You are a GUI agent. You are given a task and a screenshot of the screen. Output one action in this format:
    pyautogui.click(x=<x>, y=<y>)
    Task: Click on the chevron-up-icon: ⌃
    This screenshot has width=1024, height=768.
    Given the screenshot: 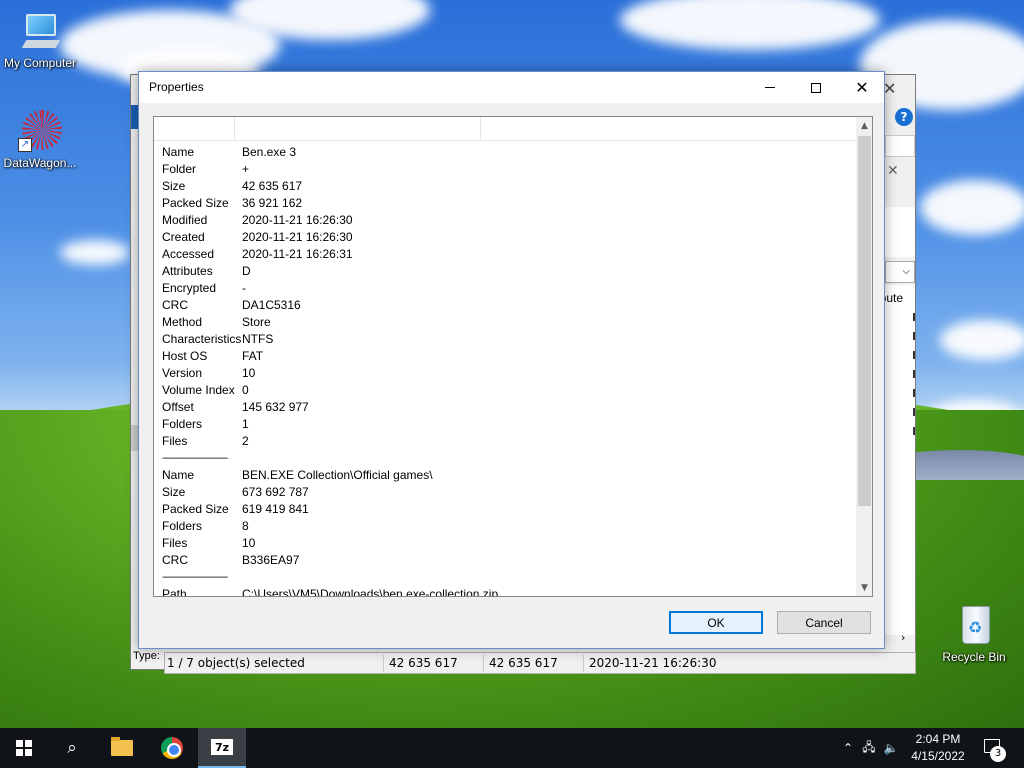 What is the action you would take?
    pyautogui.click(x=848, y=748)
    